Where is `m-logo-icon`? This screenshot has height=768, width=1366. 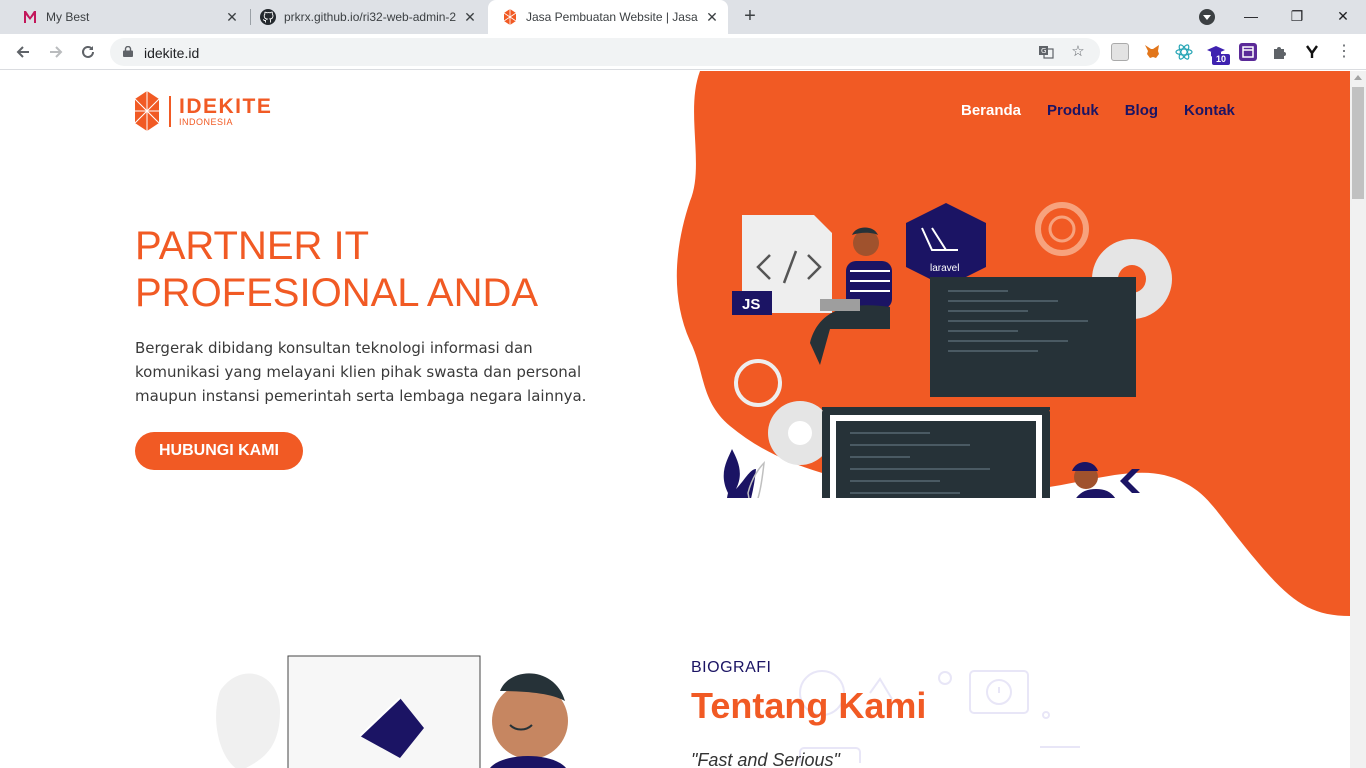 m-logo-icon is located at coordinates (30, 17).